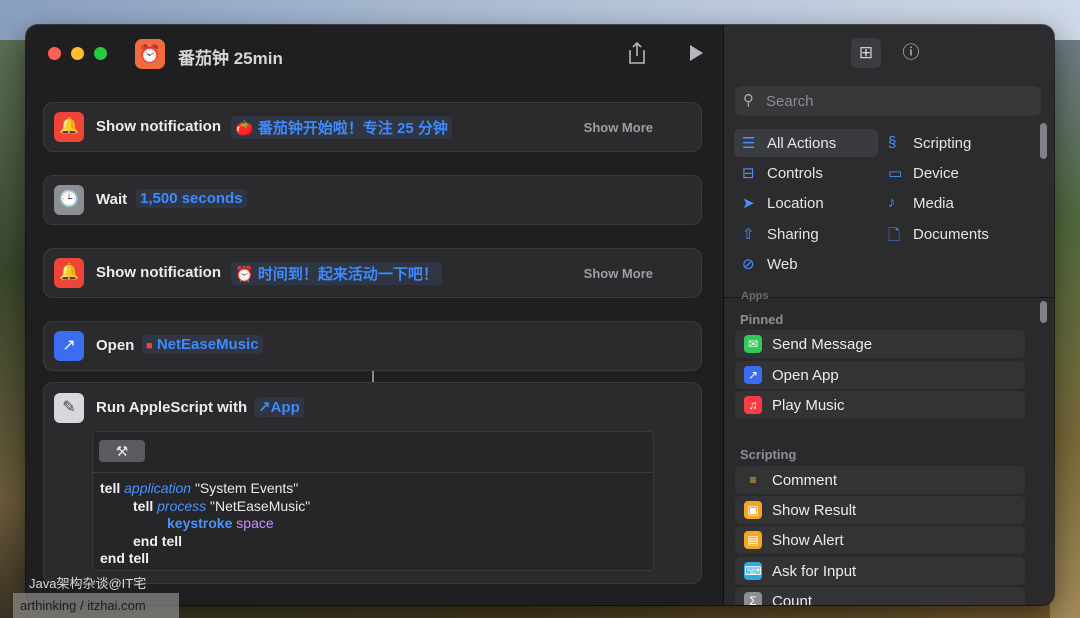 The height and width of the screenshot is (618, 1080). Describe the element at coordinates (637, 56) in the screenshot. I see `share-icon` at that location.